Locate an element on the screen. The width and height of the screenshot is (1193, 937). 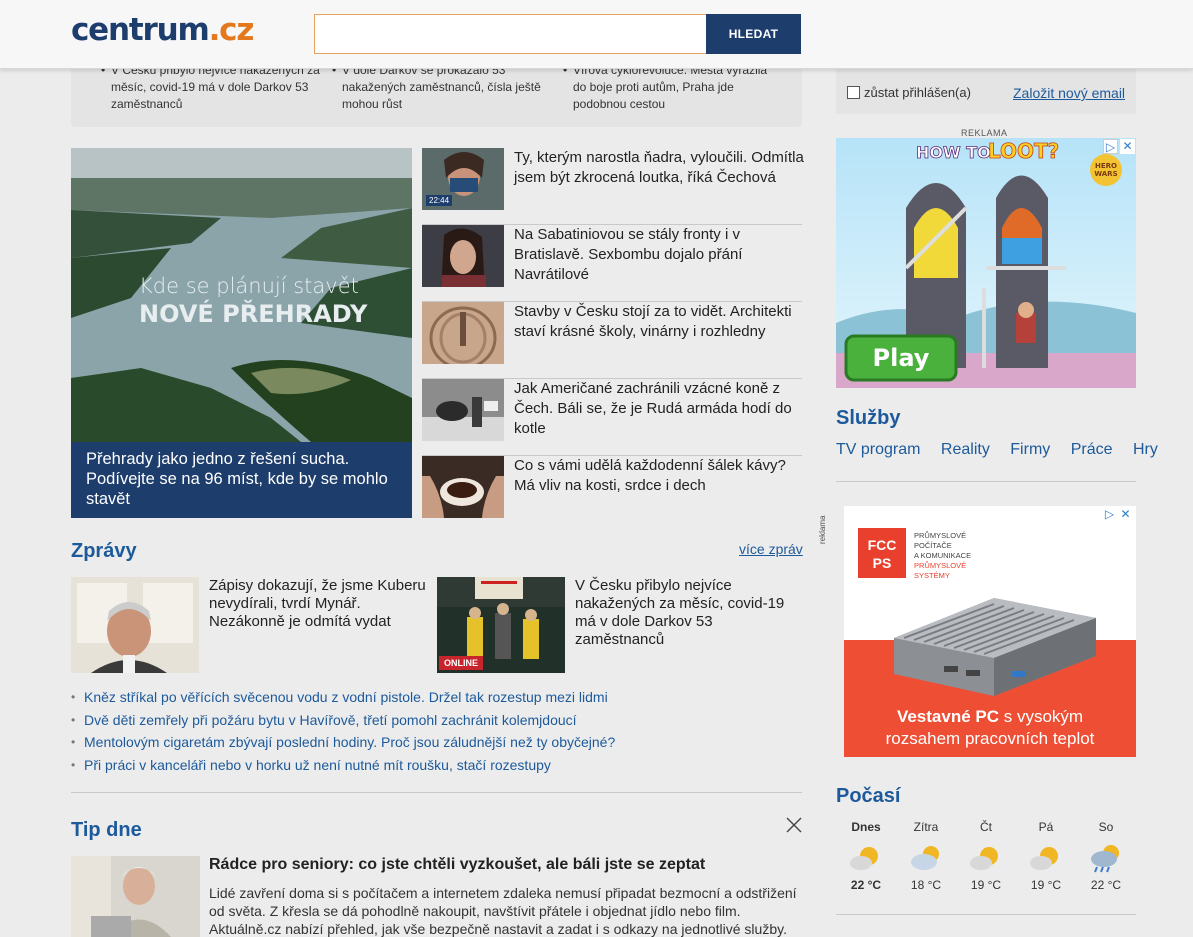
services-title: Služby is located at coordinates (868, 418).